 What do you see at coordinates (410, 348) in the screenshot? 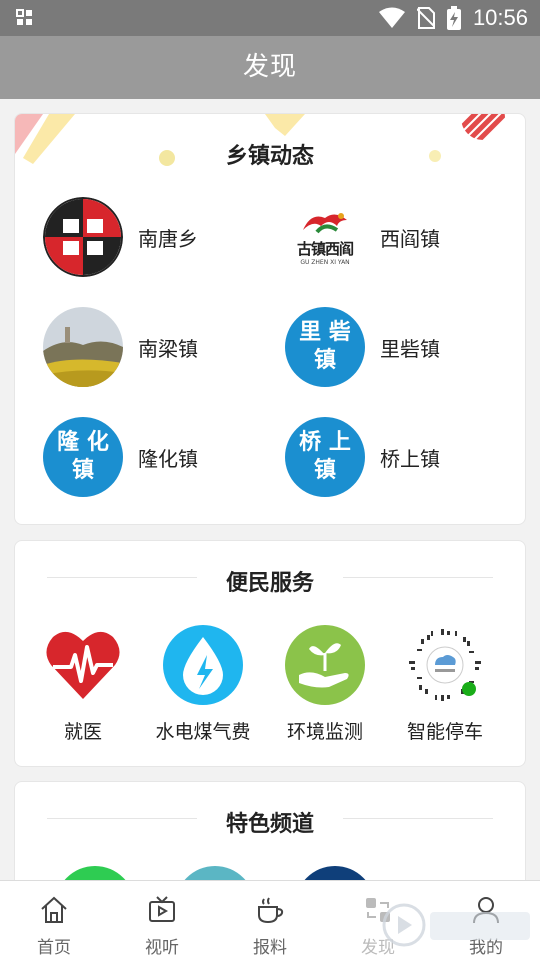
I see `town-name: 里砦镇` at bounding box center [410, 348].